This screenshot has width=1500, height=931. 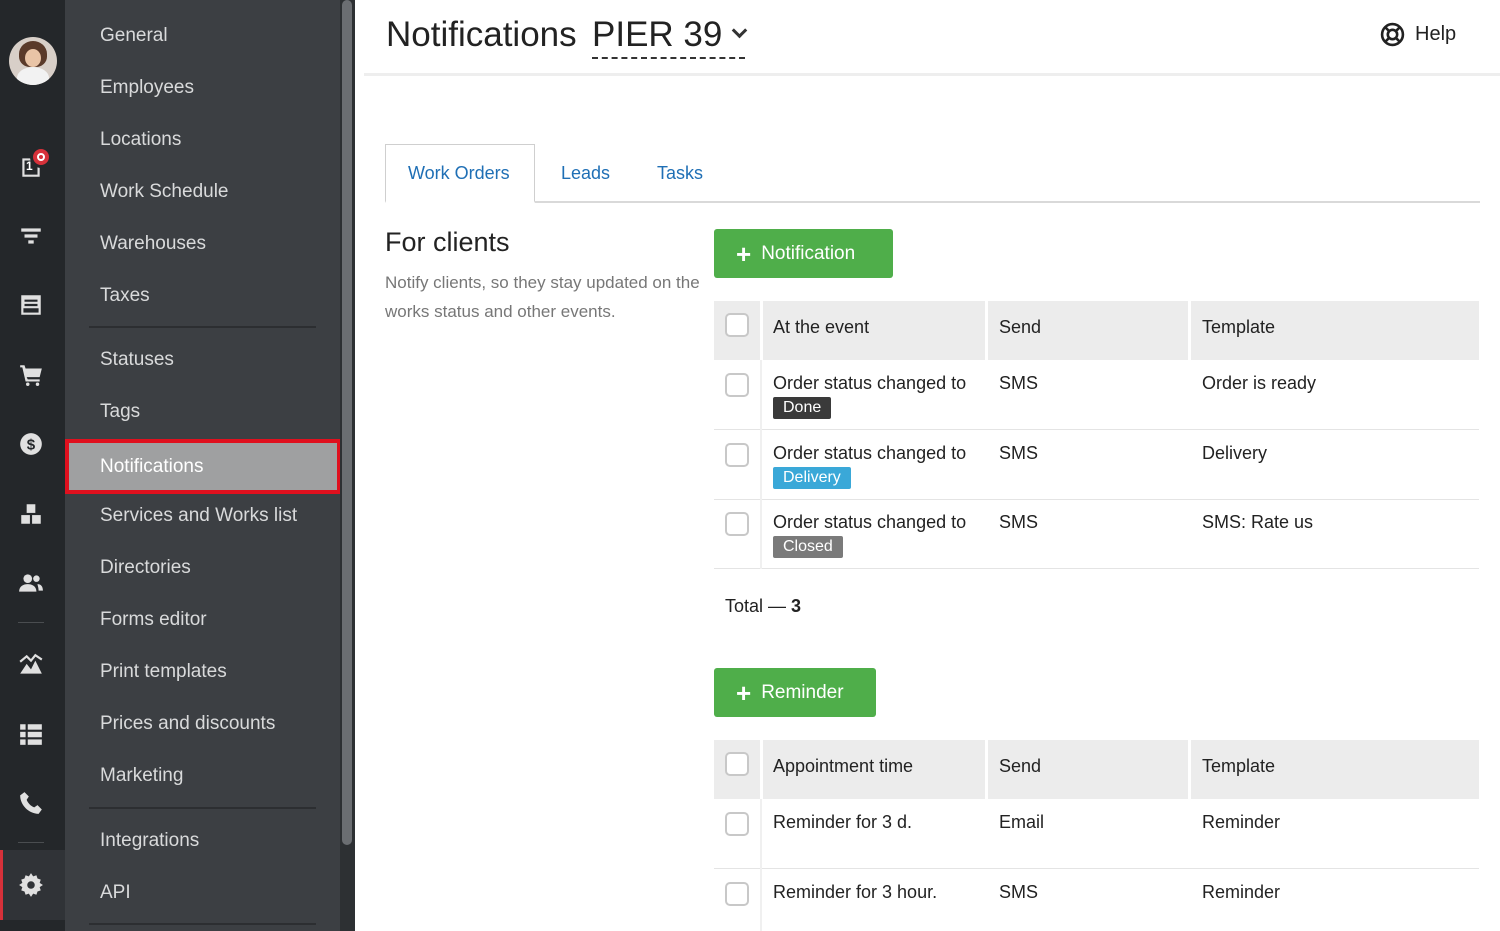 I want to click on notifications-total: Total — 3, so click(x=763, y=606).